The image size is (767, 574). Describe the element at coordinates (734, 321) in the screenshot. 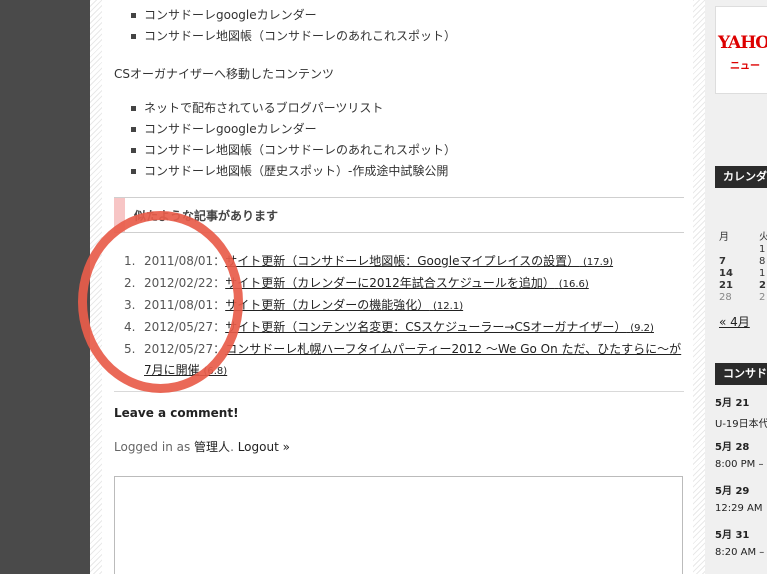

I see `calendar-prev-month-link: « 4月` at that location.